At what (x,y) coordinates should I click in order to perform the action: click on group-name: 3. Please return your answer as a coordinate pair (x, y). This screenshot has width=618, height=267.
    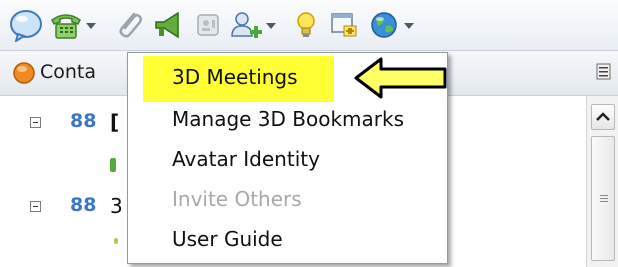
    Looking at the image, I should click on (116, 206).